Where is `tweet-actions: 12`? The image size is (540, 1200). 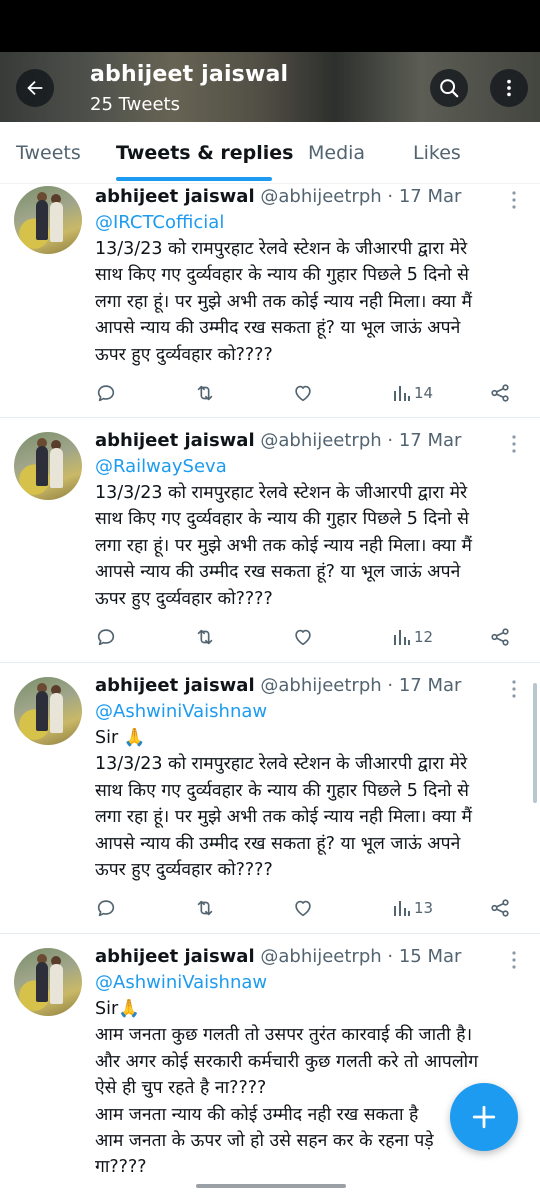 tweet-actions: 12 is located at coordinates (310, 637).